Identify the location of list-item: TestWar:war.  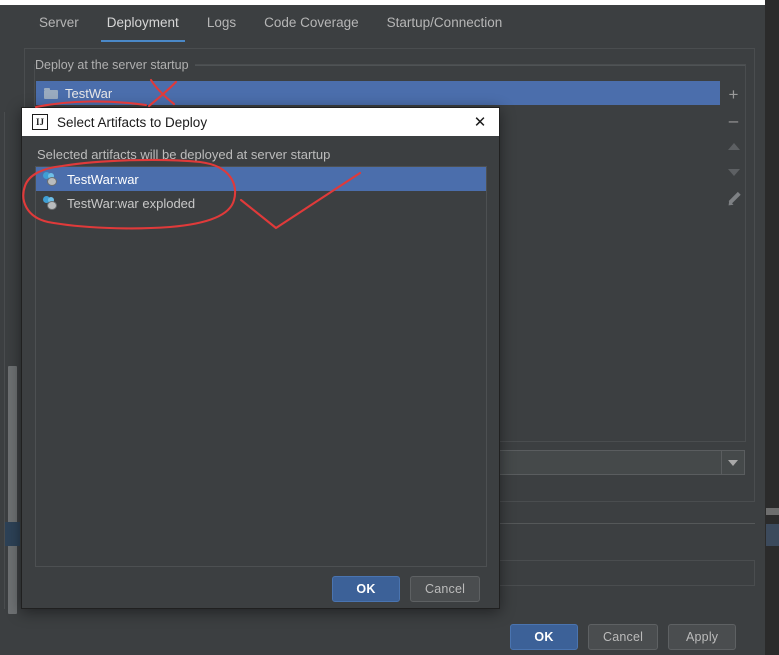
(261, 179).